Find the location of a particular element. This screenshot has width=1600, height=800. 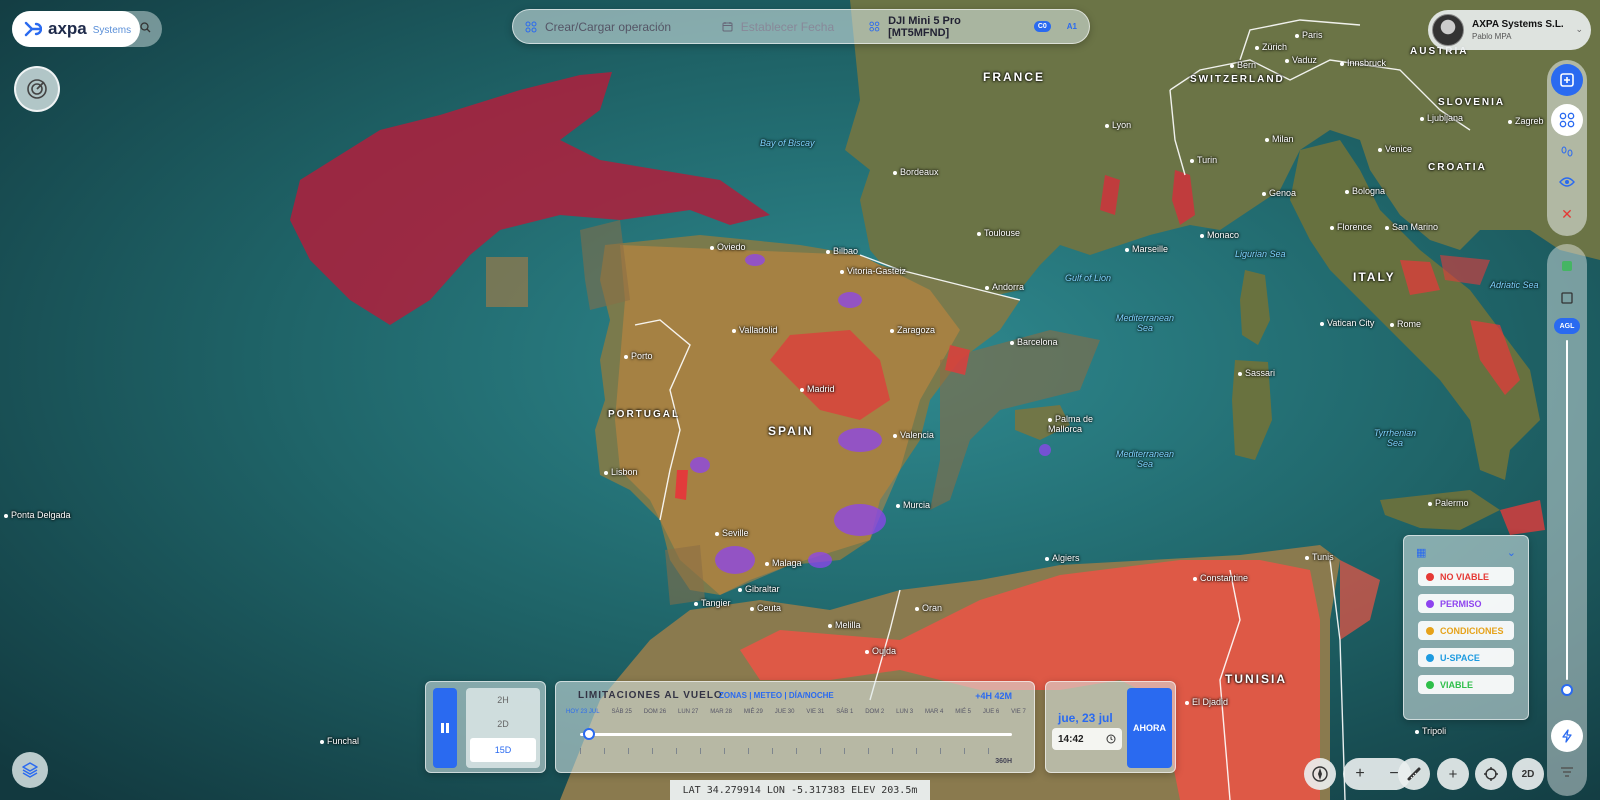

elev-value: 203.5m is located at coordinates (899, 790).